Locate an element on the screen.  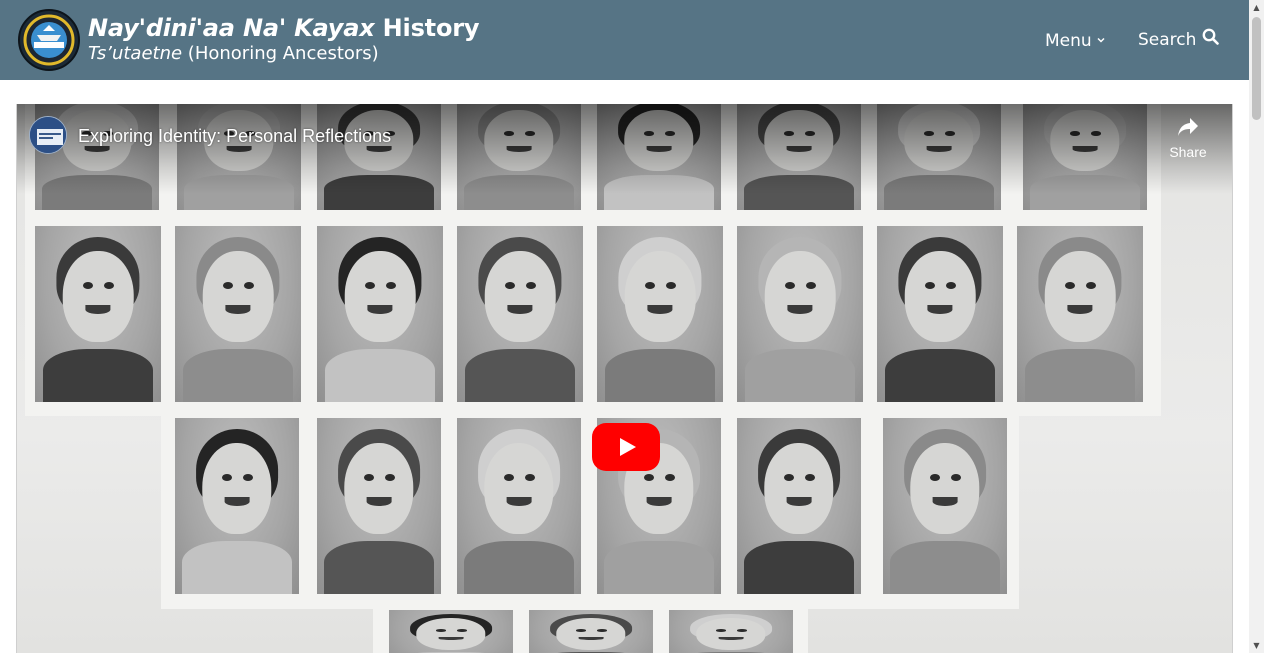
share-button: Share is located at coordinates (1188, 138).